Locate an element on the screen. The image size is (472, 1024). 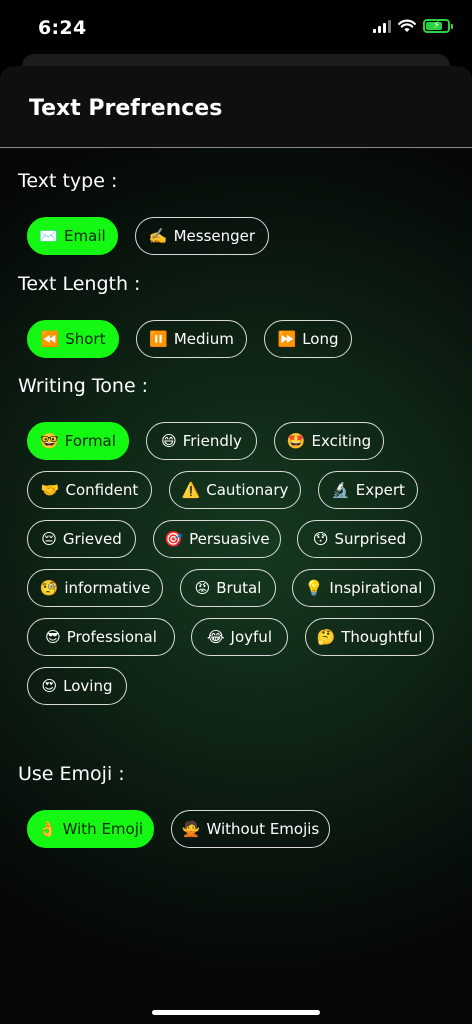
chip-label: Friendly is located at coordinates (212, 441).